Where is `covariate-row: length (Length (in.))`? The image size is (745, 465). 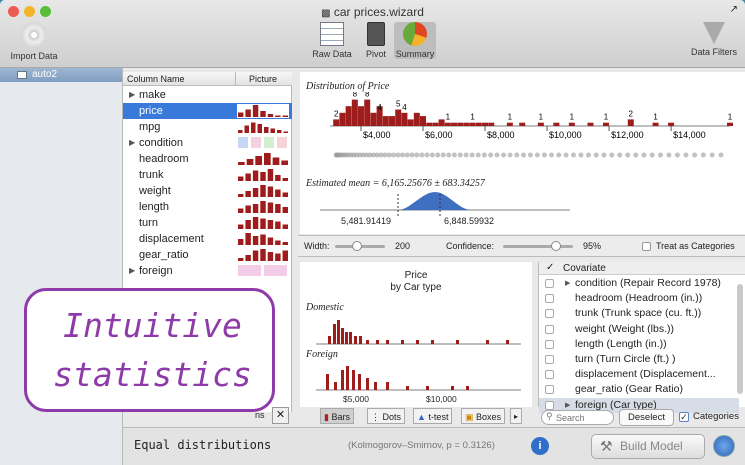
covariate-row: length (Length (in.)) is located at coordinates (639, 344).